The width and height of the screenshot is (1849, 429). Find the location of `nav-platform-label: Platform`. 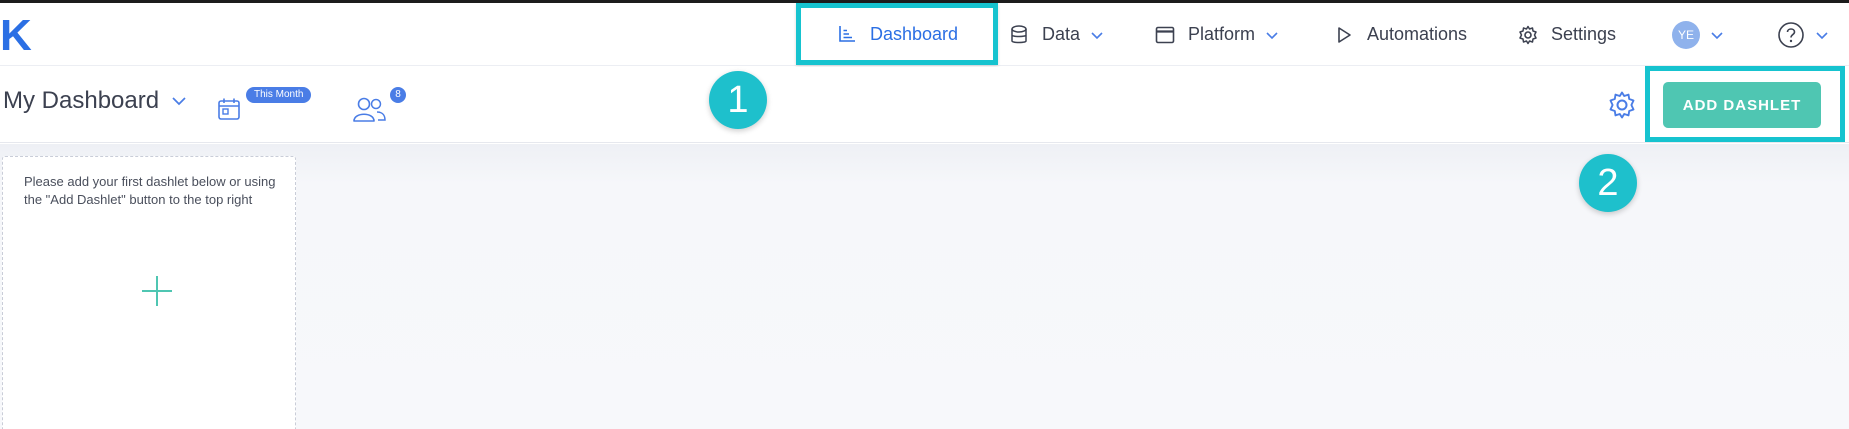

nav-platform-label: Platform is located at coordinates (1222, 34).